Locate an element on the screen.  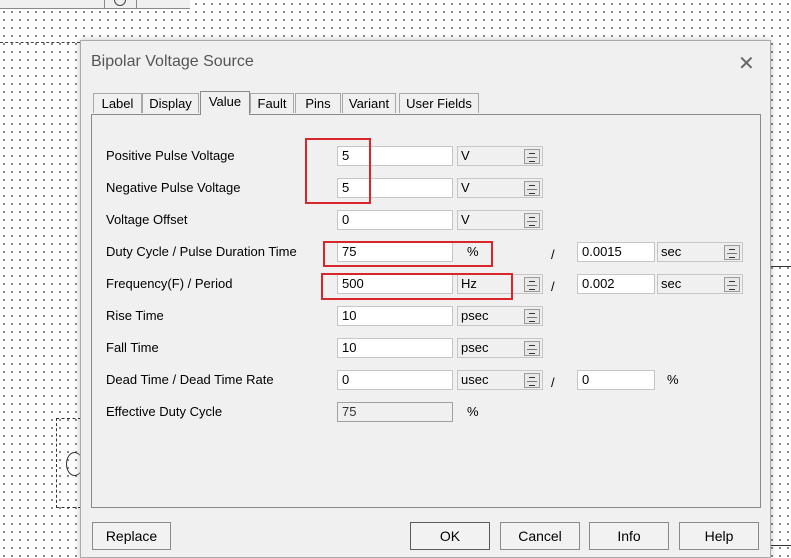
replace-button: Replace is located at coordinates (131, 536).